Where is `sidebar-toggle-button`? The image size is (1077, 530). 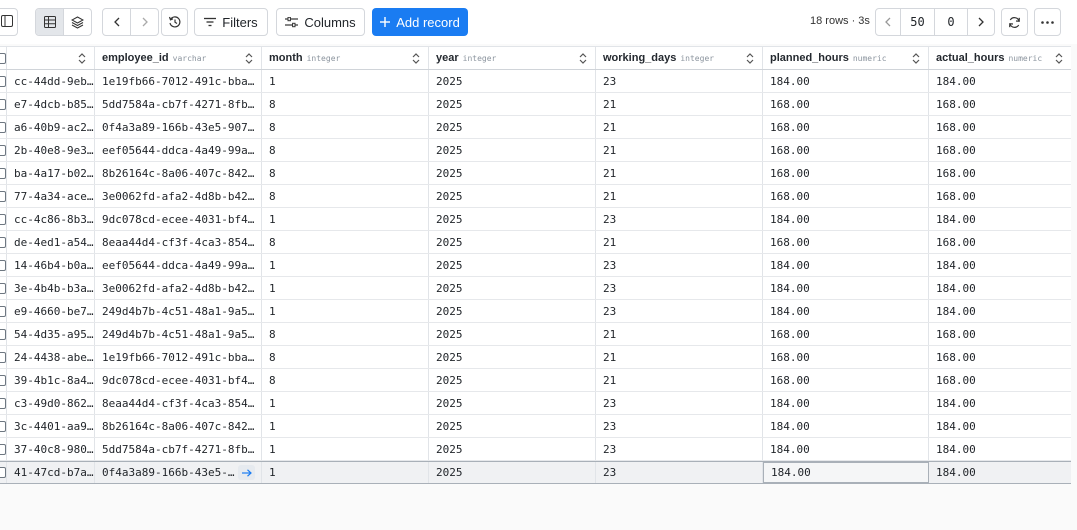 sidebar-toggle-button is located at coordinates (9, 22).